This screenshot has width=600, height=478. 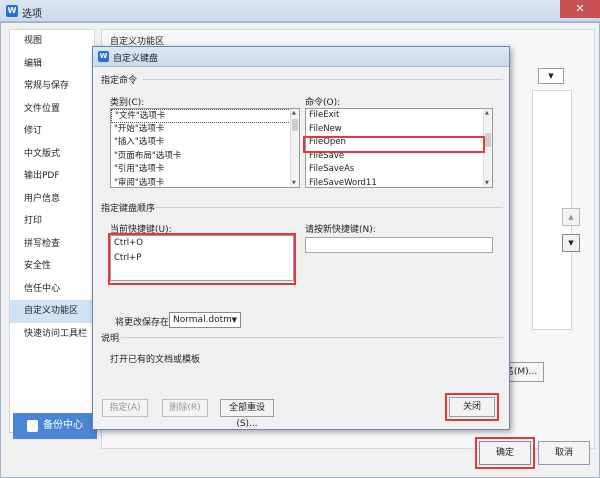 What do you see at coordinates (301, 57) in the screenshot?
I see `dialog-titlebar: W 自定义键盘` at bounding box center [301, 57].